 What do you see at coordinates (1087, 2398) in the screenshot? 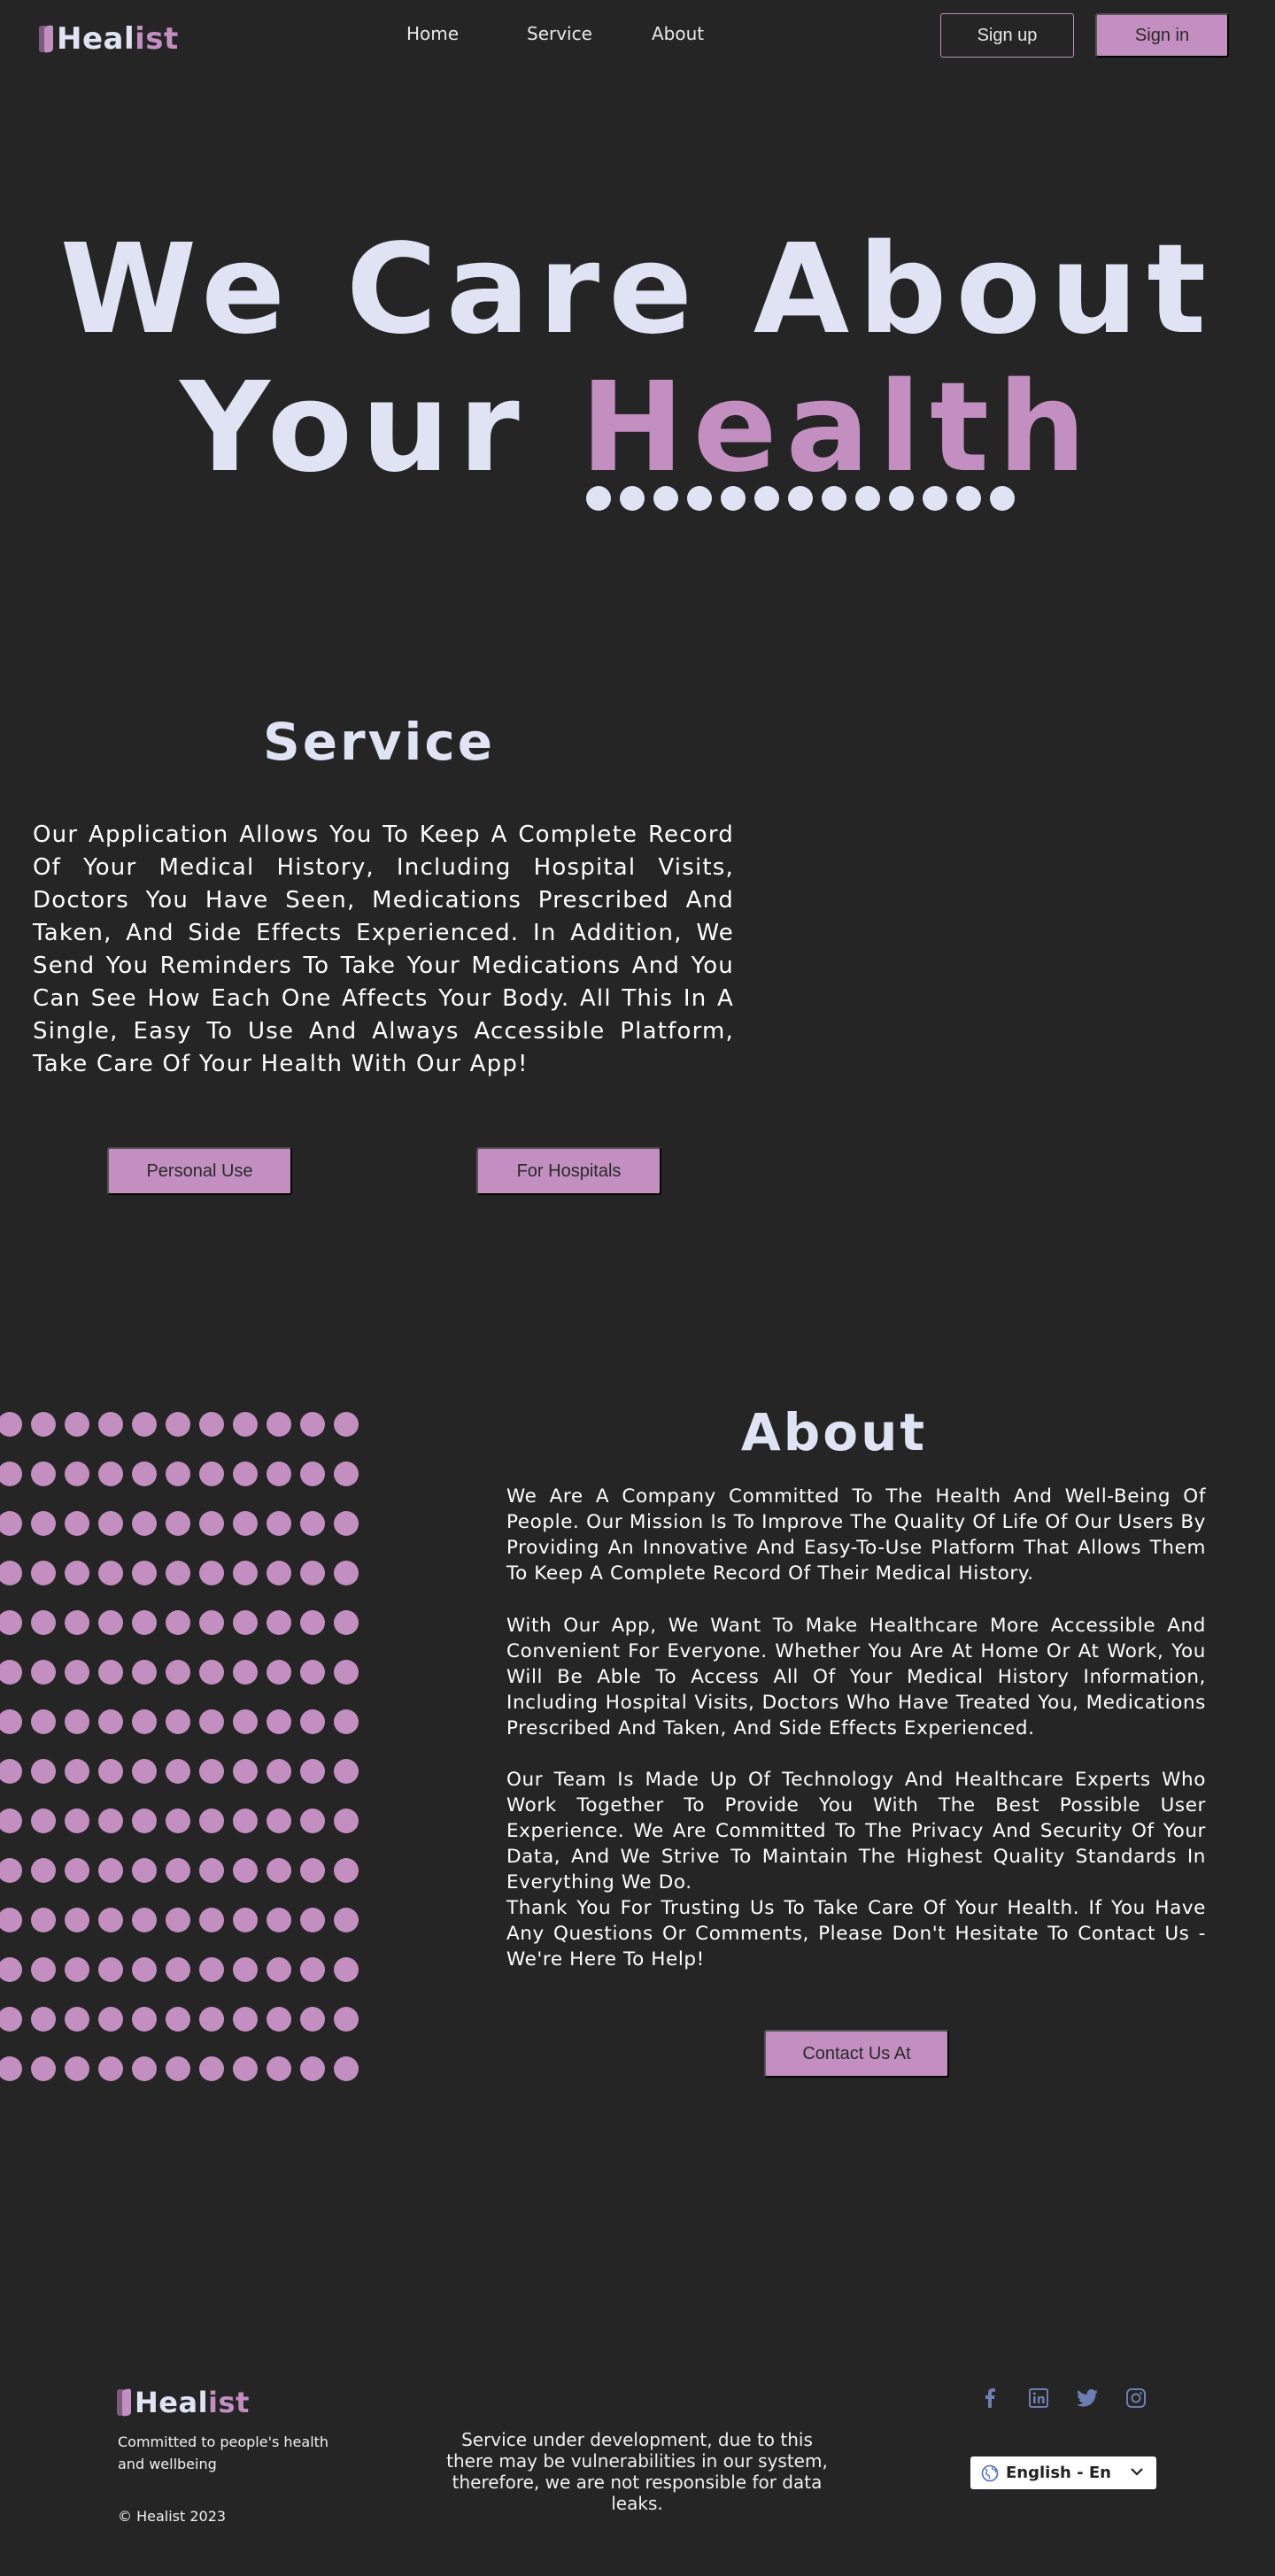
I see `twitter-icon` at bounding box center [1087, 2398].